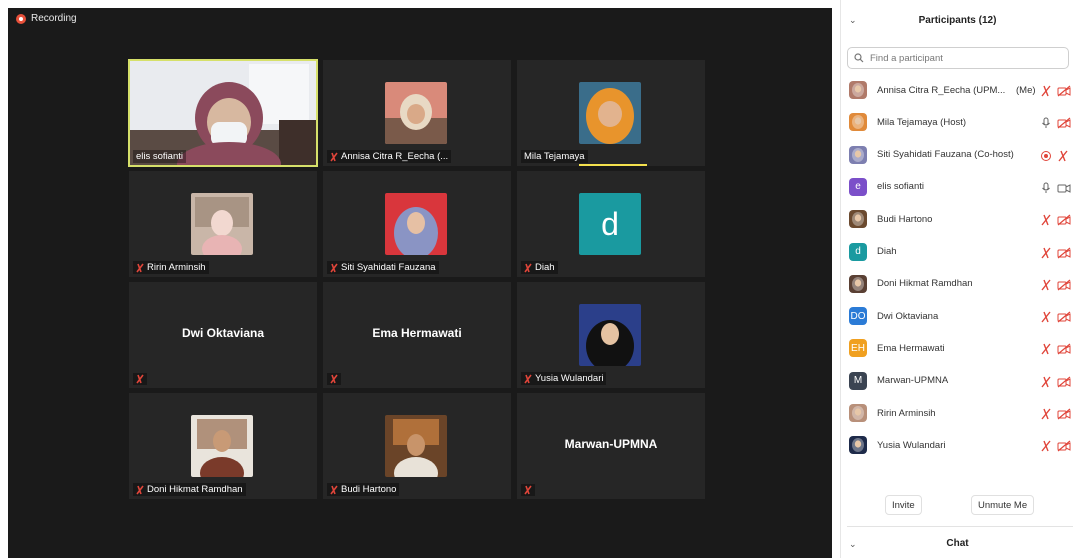 The height and width of the screenshot is (558, 1073). What do you see at coordinates (189, 489) in the screenshot?
I see `tile-name-label: Doni Hikmat Ramdhan` at bounding box center [189, 489].